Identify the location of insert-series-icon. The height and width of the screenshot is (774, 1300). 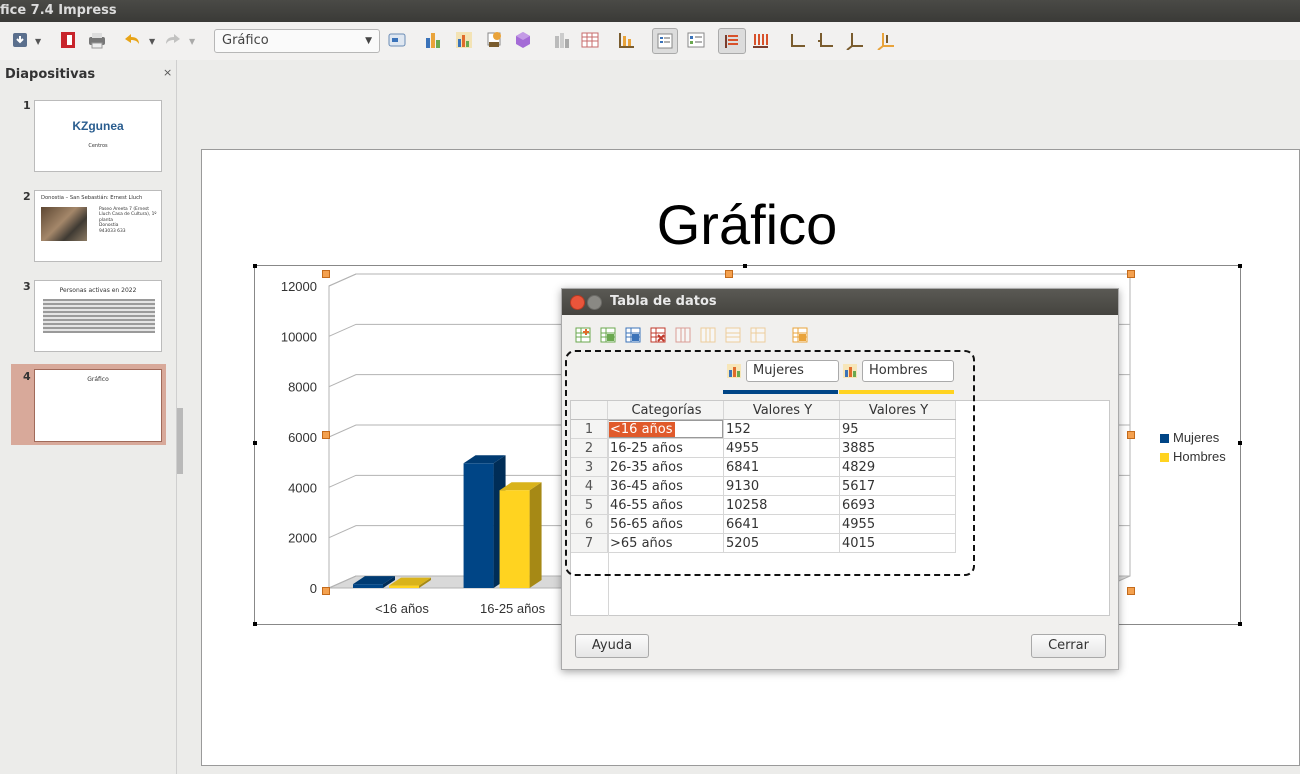
(608, 335).